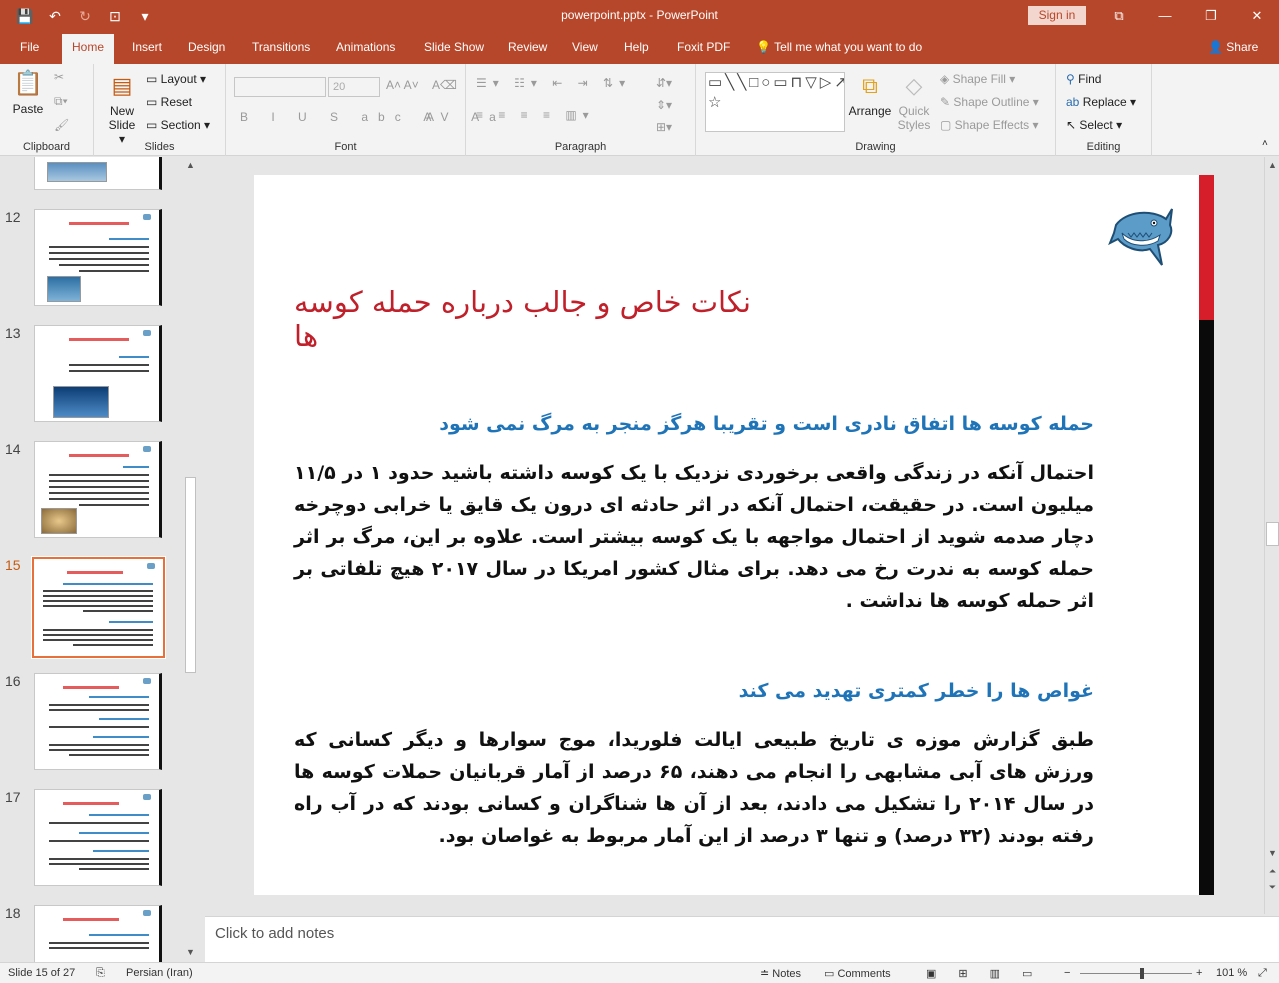 This screenshot has height=983, width=1279. Describe the element at coordinates (88, 49) in the screenshot. I see `tab-home: Home` at that location.